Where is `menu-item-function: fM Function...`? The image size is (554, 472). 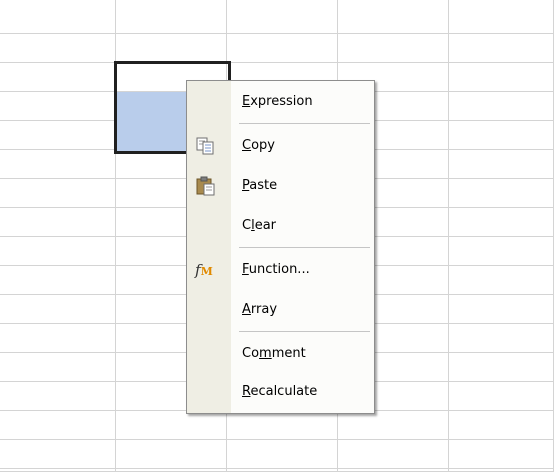 menu-item-function: fM Function... is located at coordinates (280, 270).